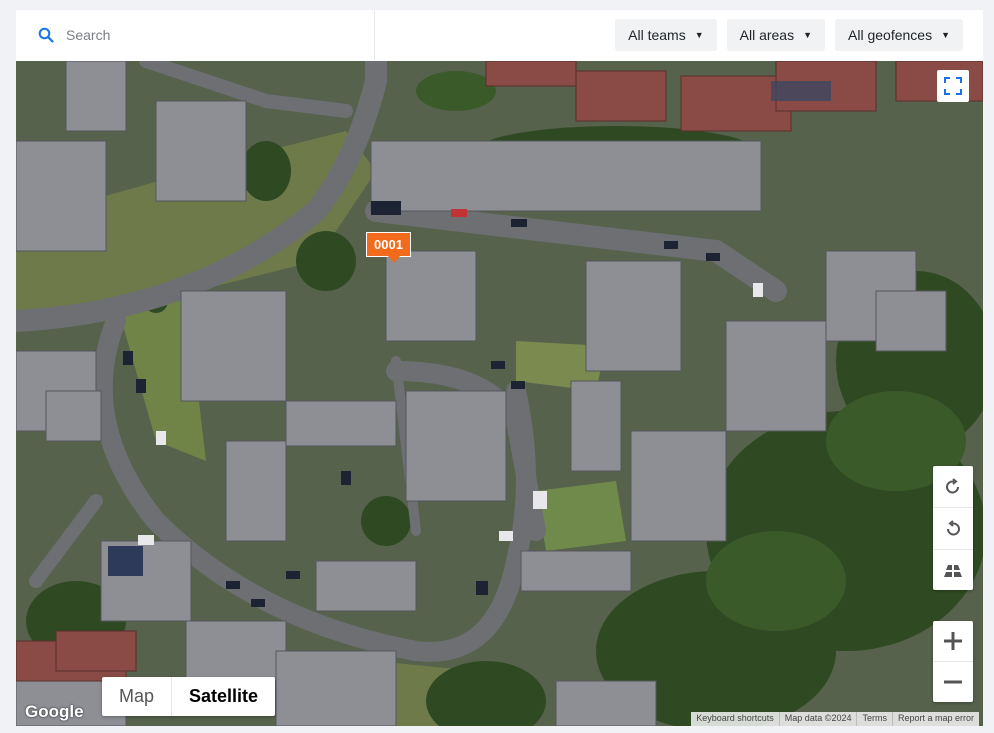 The image size is (994, 733). I want to click on minus-icon, so click(953, 682).